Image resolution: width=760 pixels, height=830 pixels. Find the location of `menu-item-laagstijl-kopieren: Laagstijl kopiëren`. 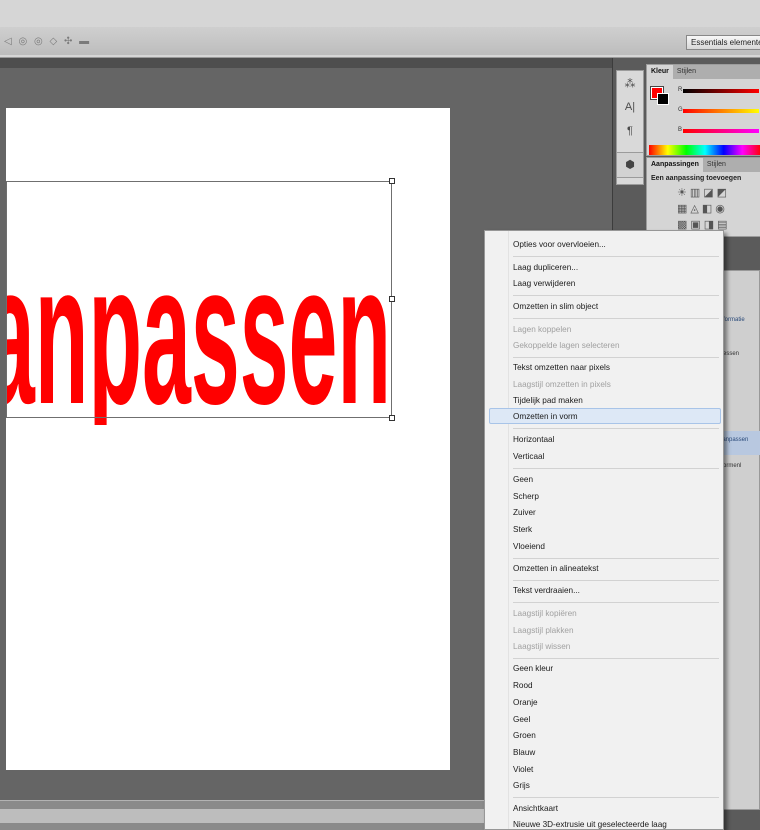

menu-item-laagstijl-kopieren: Laagstijl kopiëren is located at coordinates (545, 613).